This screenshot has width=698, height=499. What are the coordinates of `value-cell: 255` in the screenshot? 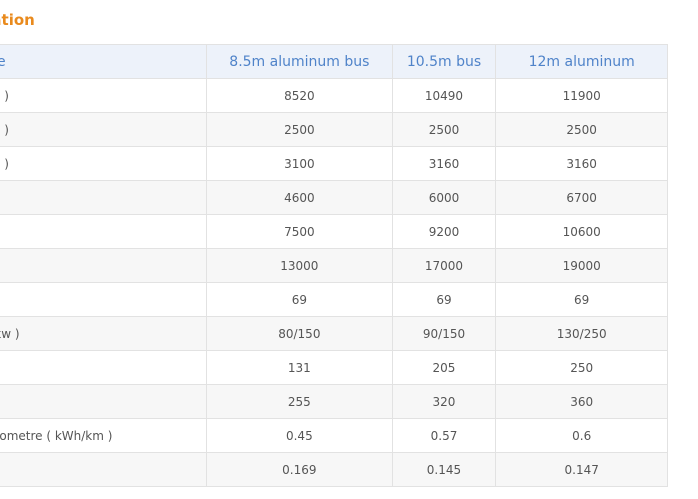 It's located at (299, 401).